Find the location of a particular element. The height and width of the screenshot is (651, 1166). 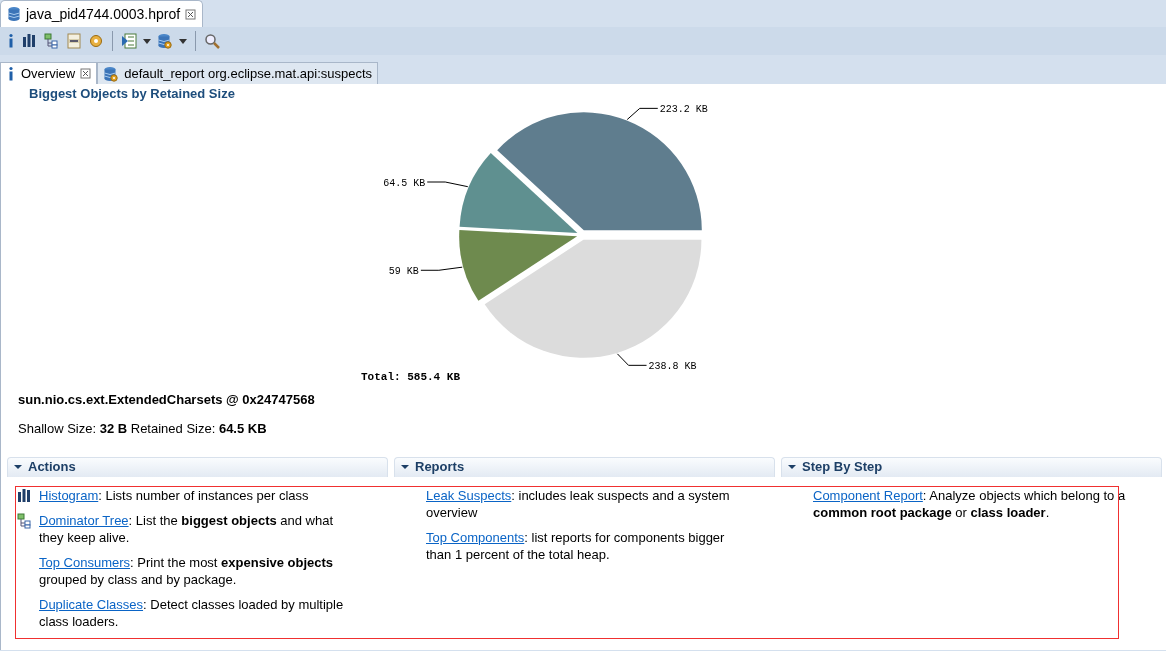

action-description: Leak Suspects: includes leak suspects and a system overview is located at coordinates (578, 503).